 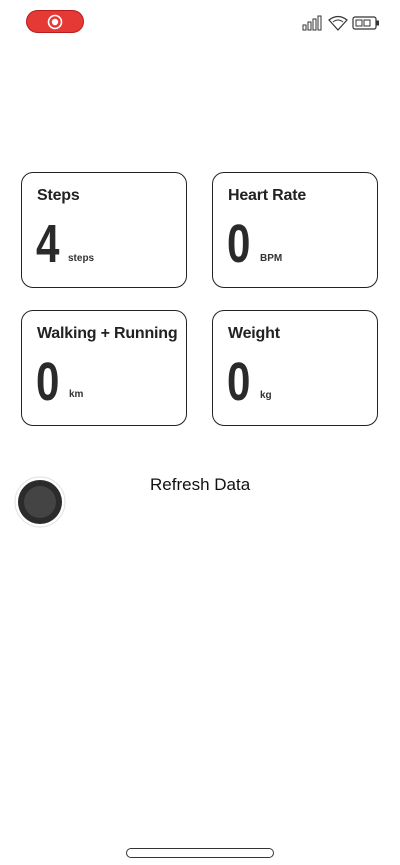 What do you see at coordinates (365, 23) in the screenshot?
I see `battery-icon` at bounding box center [365, 23].